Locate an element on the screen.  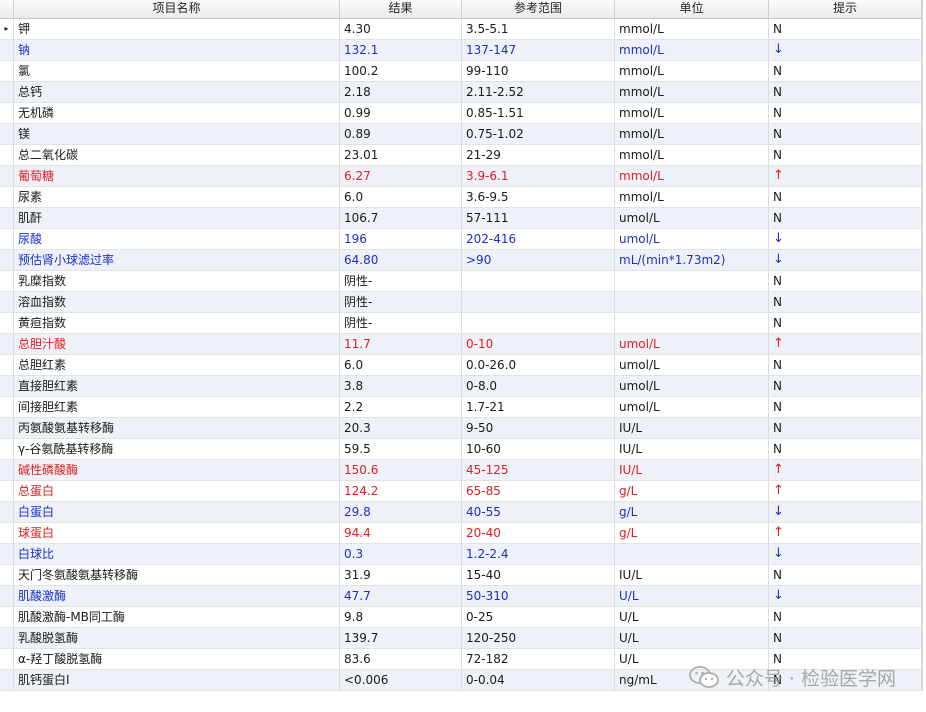
cell-reference: 15-40 is located at coordinates (538, 575).